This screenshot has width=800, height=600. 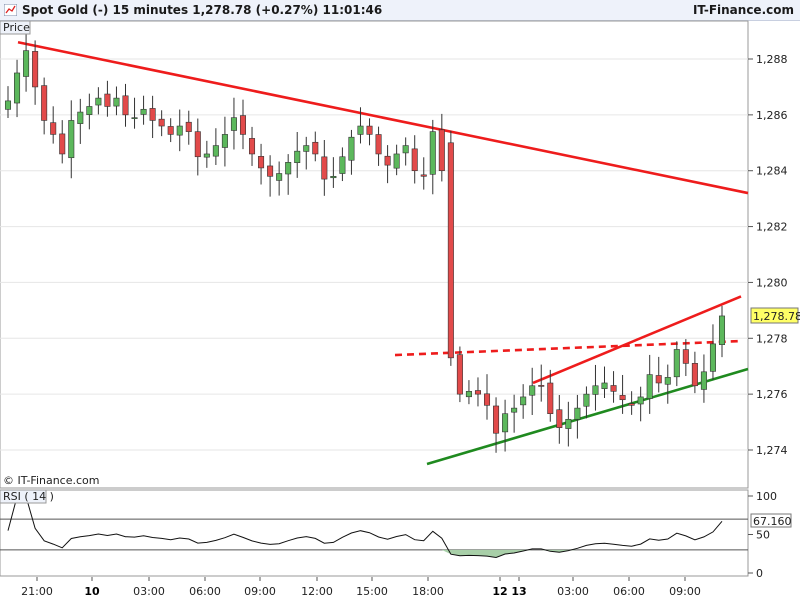 I want to click on copyright: © IT-Finance.com, so click(x=51, y=480).